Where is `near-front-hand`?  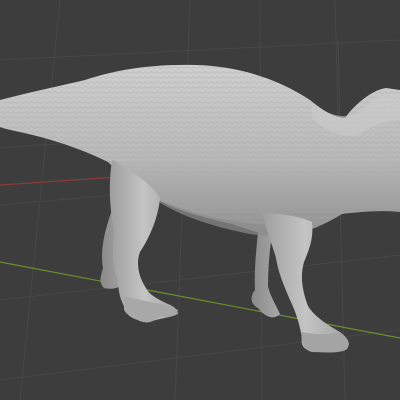 near-front-hand is located at coordinates (325, 342).